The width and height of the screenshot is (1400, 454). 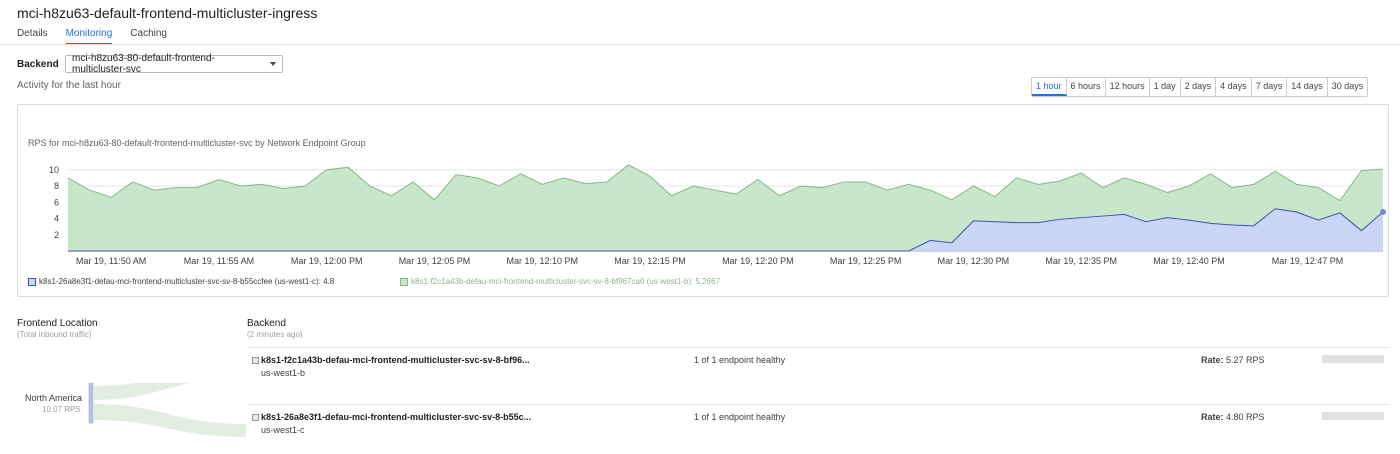 What do you see at coordinates (89, 36) in the screenshot?
I see `tab-monitoring: Monitoring` at bounding box center [89, 36].